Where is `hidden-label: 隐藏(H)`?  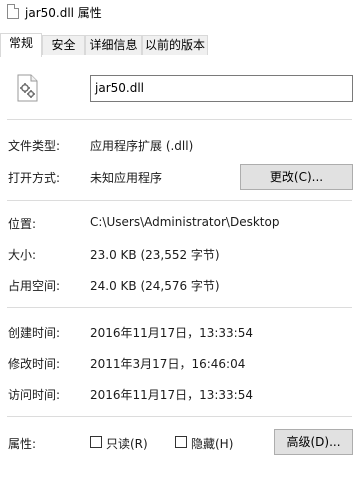
hidden-label: 隐藏(H) is located at coordinates (212, 444).